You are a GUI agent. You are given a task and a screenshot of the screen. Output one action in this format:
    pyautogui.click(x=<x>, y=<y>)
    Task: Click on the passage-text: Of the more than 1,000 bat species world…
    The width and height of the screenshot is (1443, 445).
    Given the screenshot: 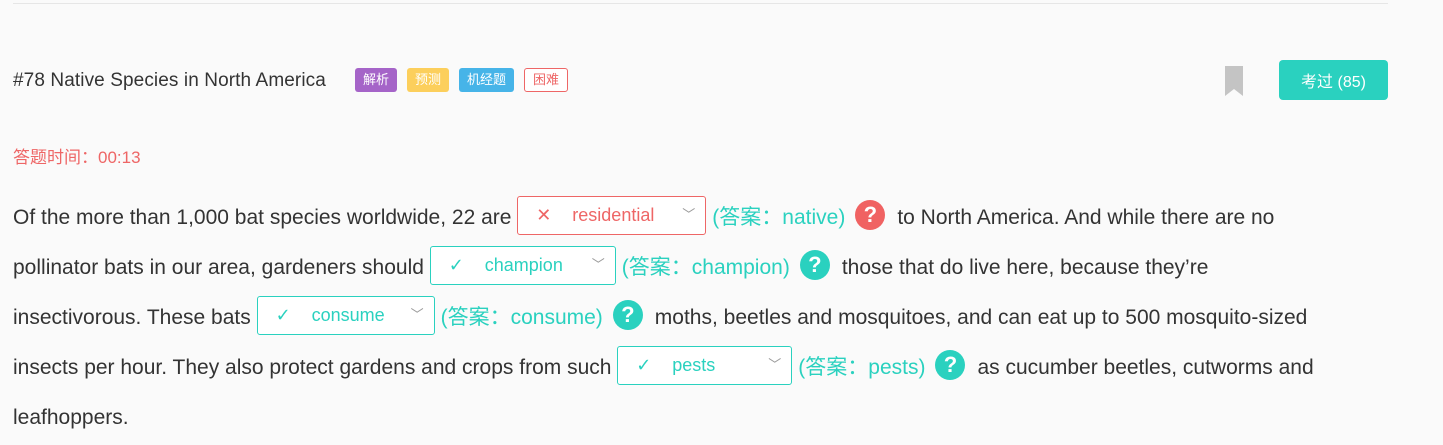 What is the action you would take?
    pyautogui.click(x=262, y=217)
    